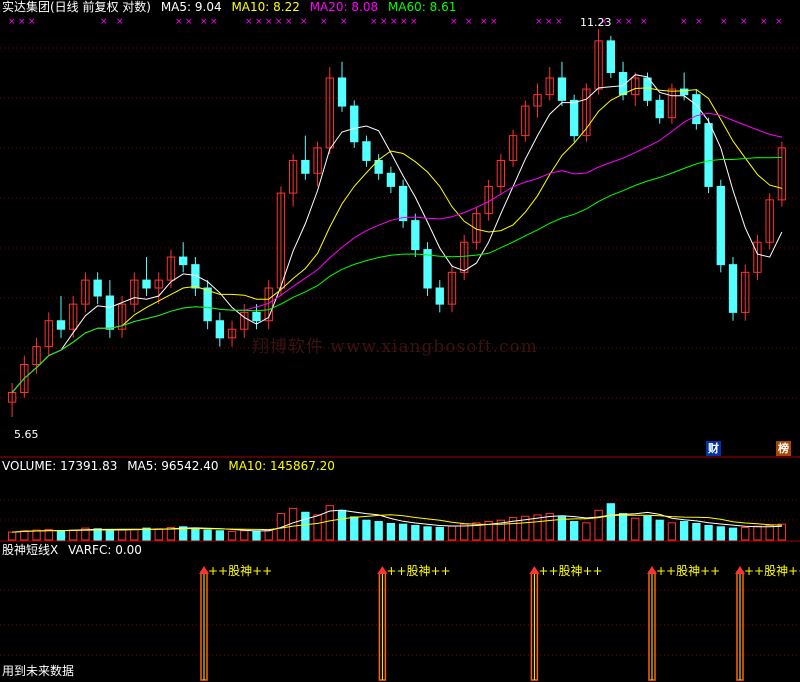 This screenshot has width=800, height=682. What do you see at coordinates (394, 22) in the screenshot?
I see `top-marker-19: ×` at bounding box center [394, 22].